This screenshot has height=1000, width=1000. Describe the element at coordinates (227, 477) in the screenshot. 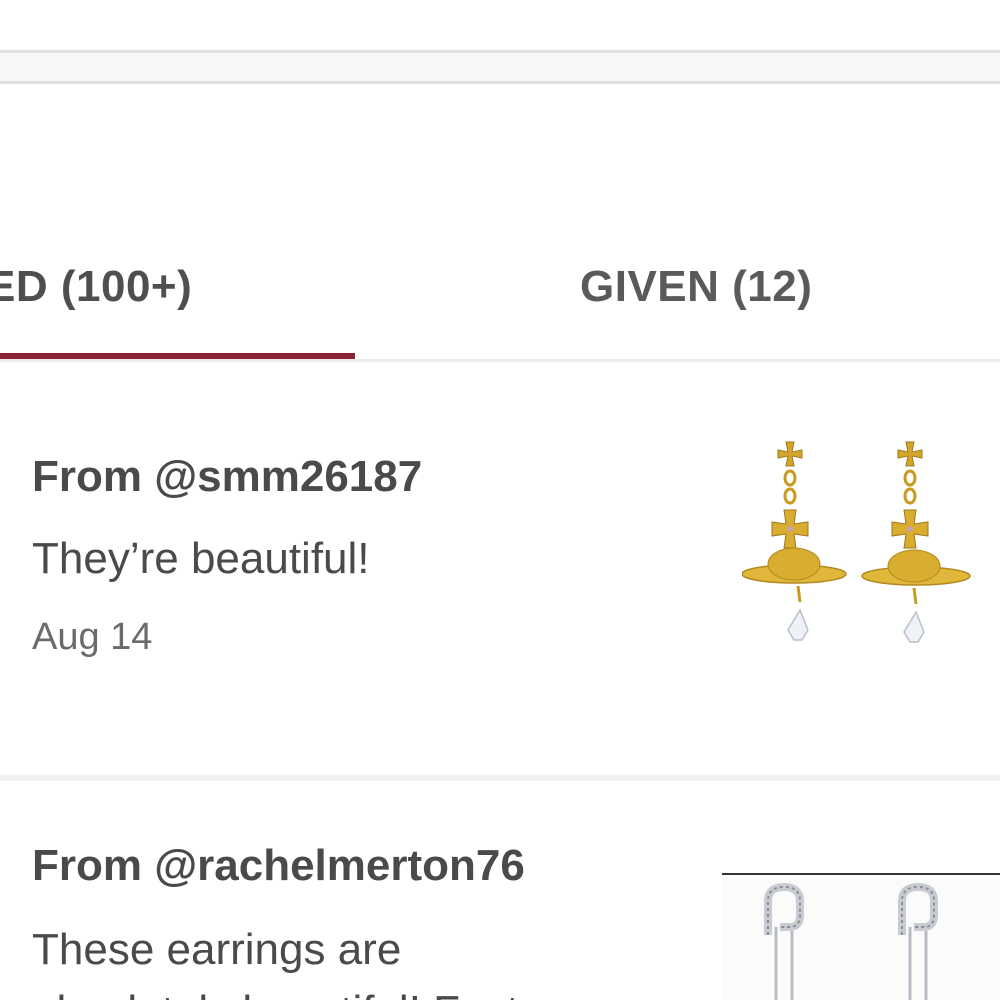

I see `review-author: From @smm26187` at that location.